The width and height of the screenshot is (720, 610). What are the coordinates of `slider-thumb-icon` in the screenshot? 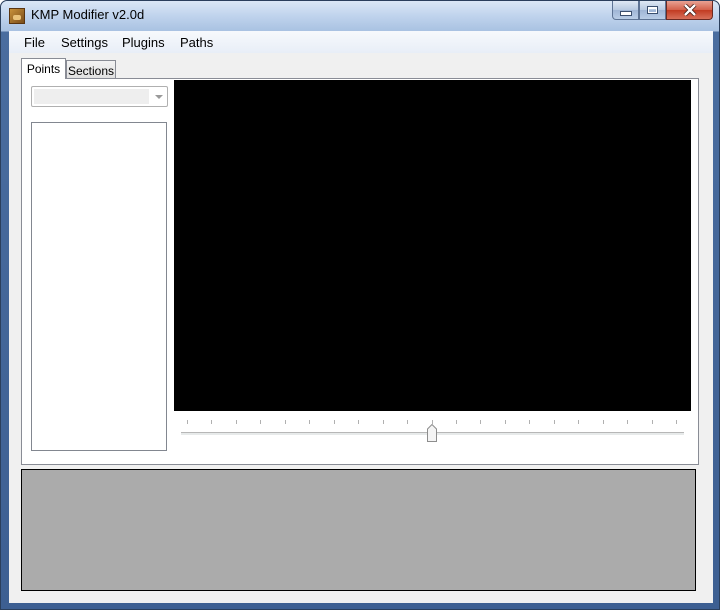 It's located at (431, 432).